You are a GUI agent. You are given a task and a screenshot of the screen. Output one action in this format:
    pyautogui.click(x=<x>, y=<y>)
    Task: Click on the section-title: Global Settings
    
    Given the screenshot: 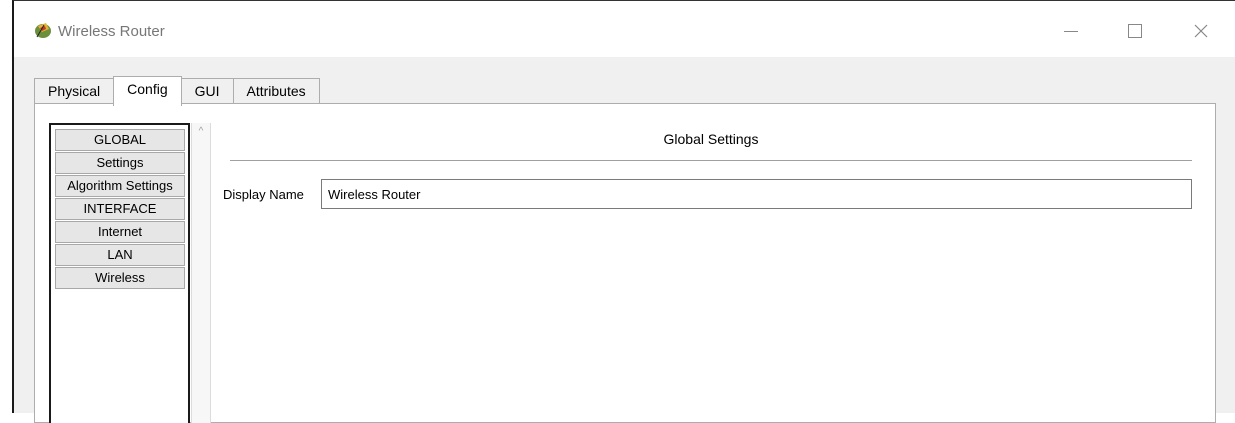 What is the action you would take?
    pyautogui.click(x=711, y=139)
    